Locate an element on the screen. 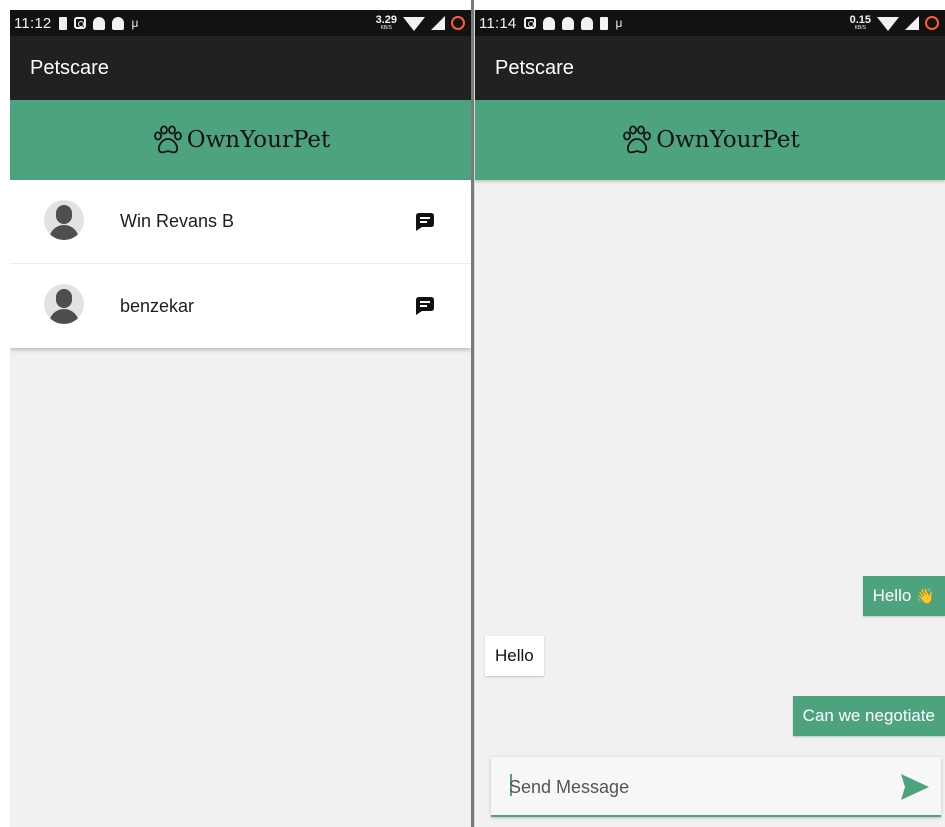 The height and width of the screenshot is (827, 945). contact-name: benzekar is located at coordinates (157, 305).